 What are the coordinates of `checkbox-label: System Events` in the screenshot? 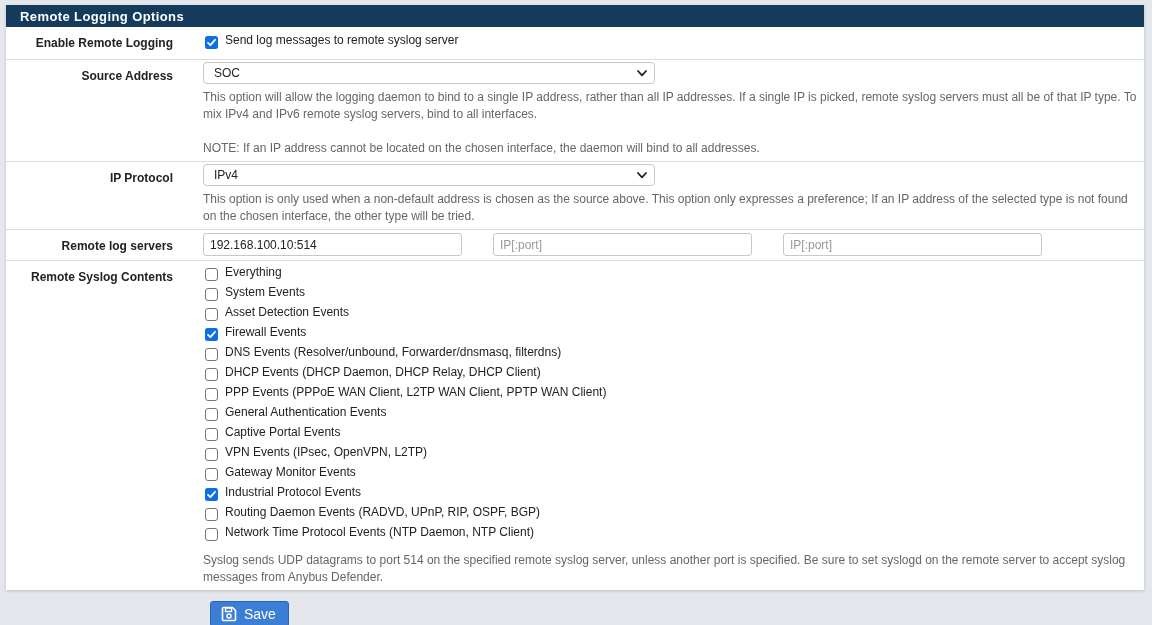 It's located at (265, 292).